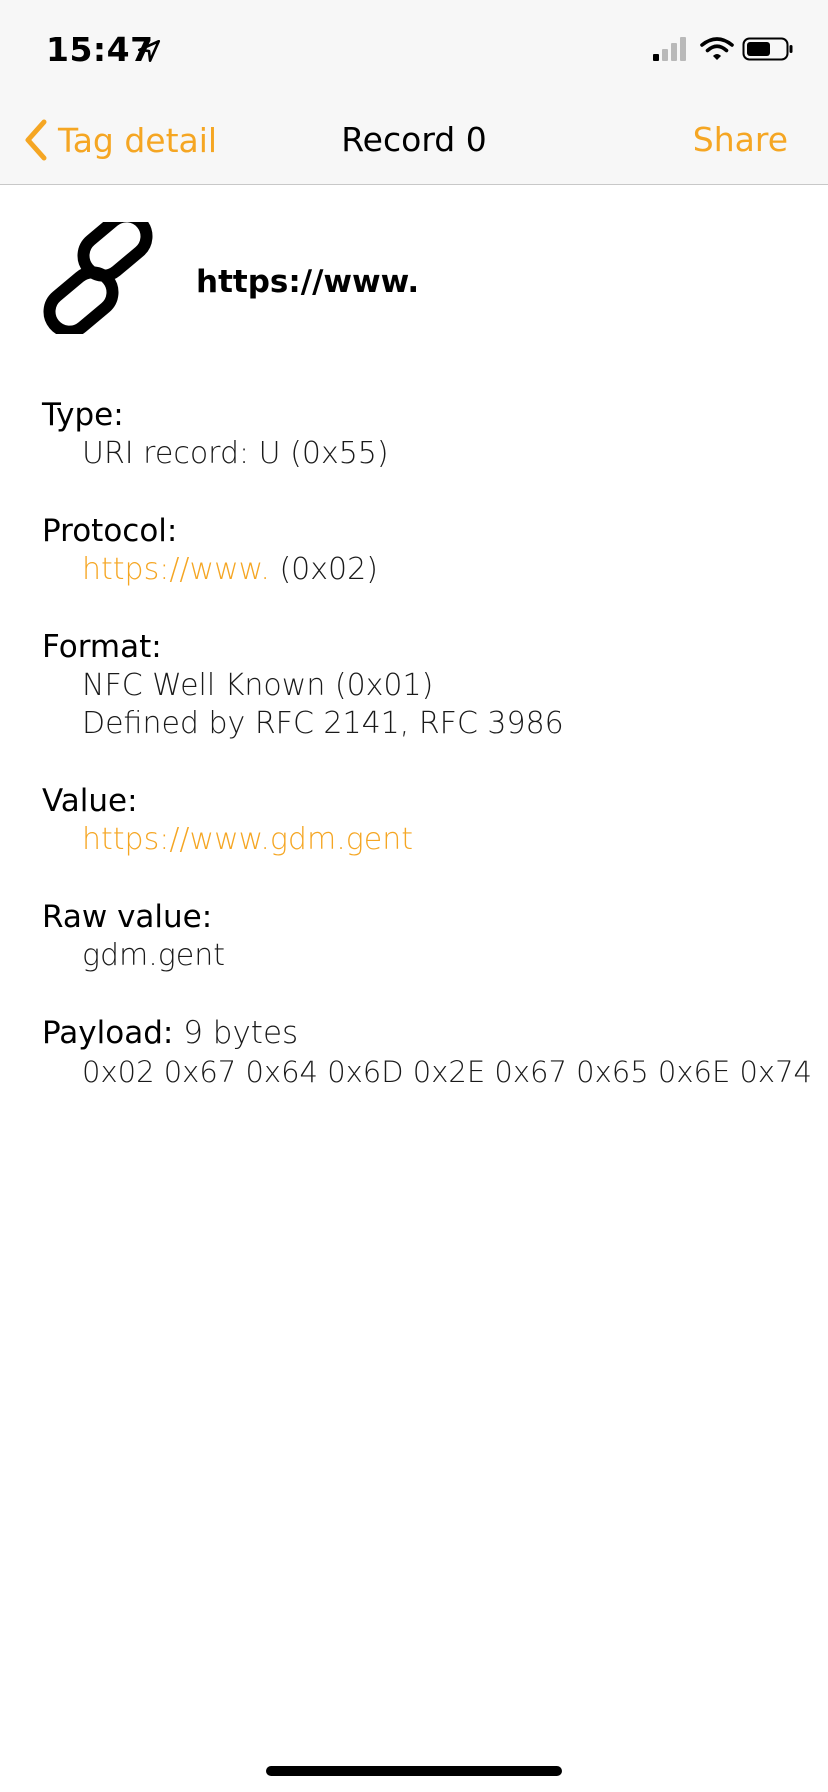 The image size is (828, 1792). Describe the element at coordinates (83, 415) in the screenshot. I see `type-label: Type:` at that location.